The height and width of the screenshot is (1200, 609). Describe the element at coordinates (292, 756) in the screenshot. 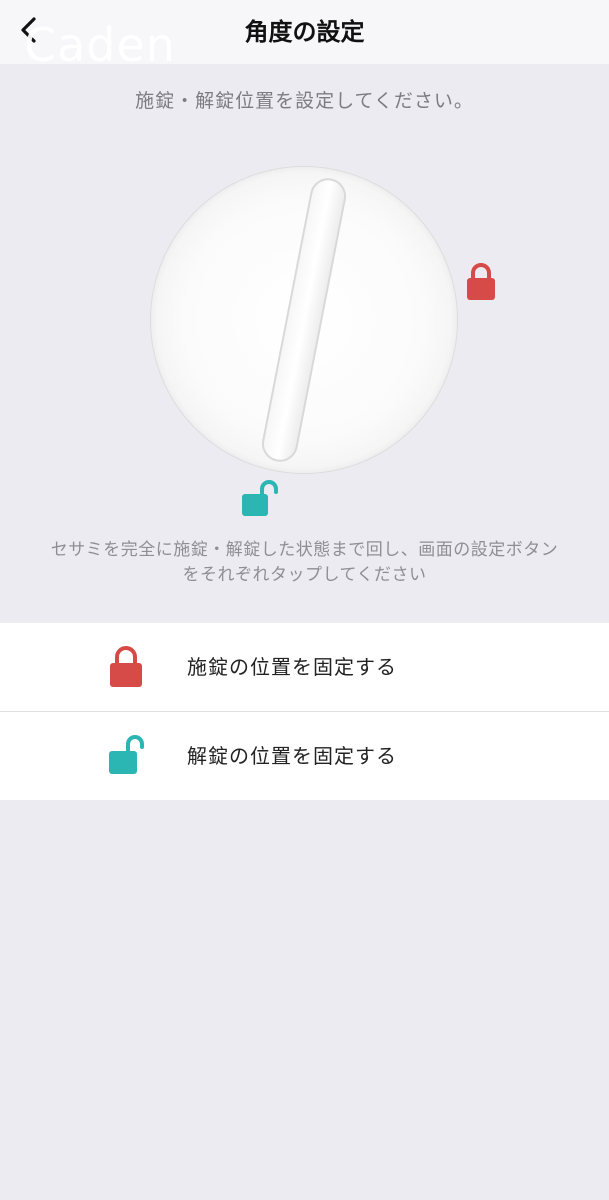

I see `set-unlock-position-label: 解錠の位置を固定する` at that location.